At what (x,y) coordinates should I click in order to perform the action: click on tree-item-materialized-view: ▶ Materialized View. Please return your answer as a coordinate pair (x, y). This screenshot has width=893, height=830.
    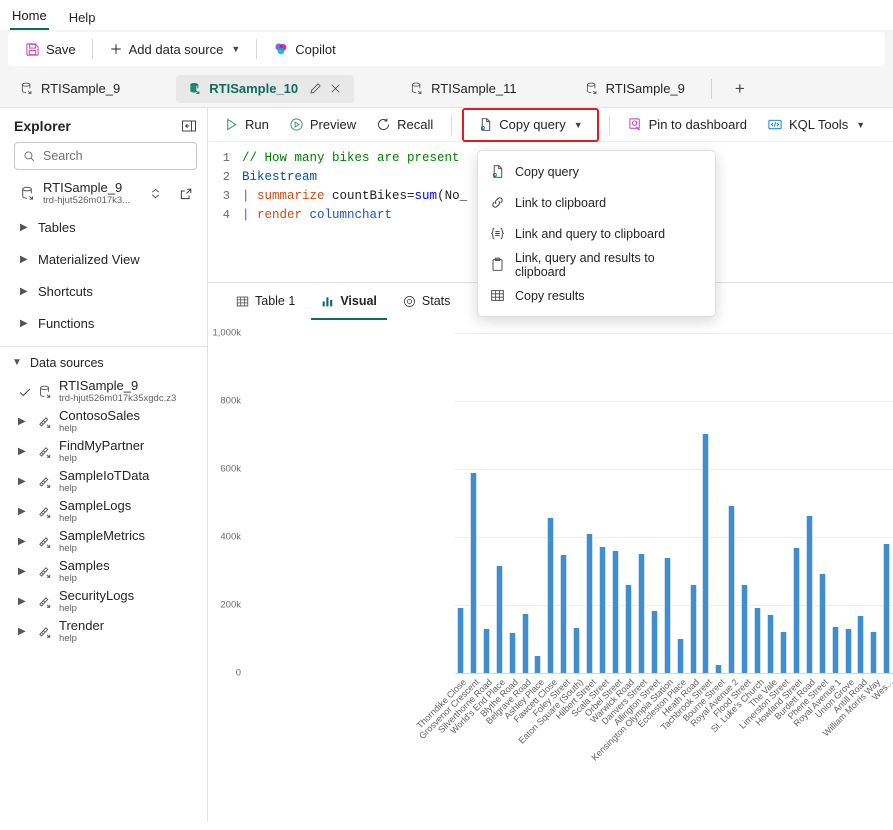
    Looking at the image, I should click on (103, 260).